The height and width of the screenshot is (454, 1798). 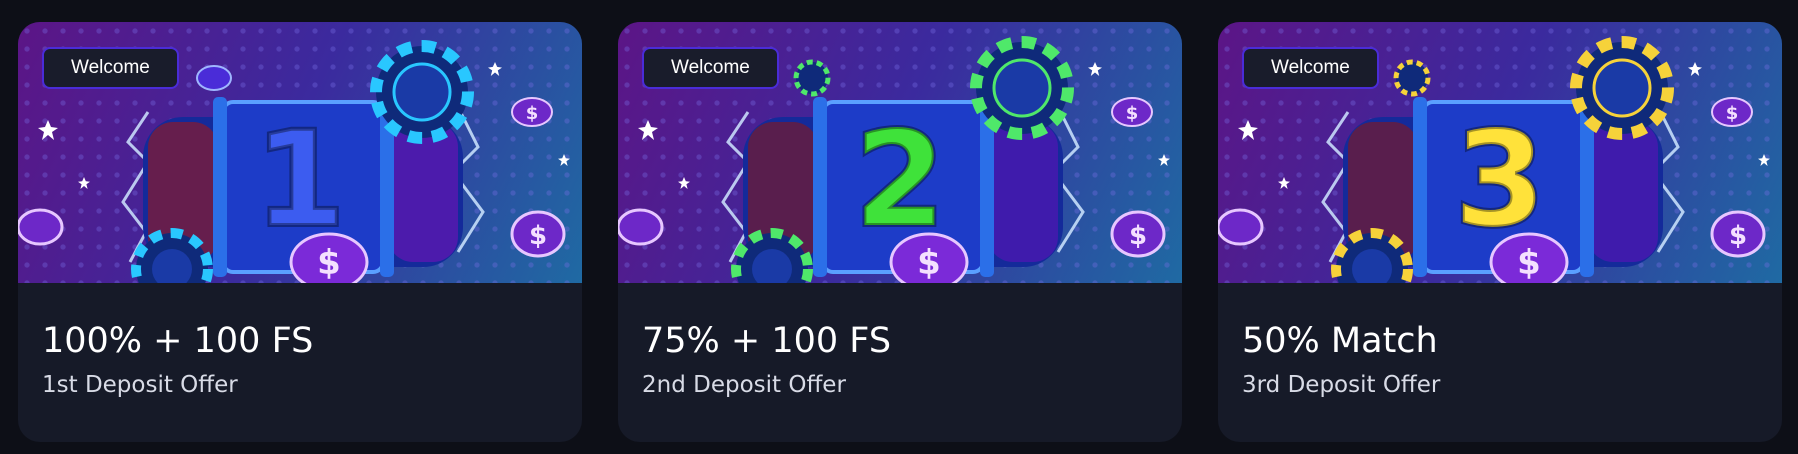 What do you see at coordinates (744, 385) in the screenshot?
I see `offer-subtitle: 2nd Deposit Offer` at bounding box center [744, 385].